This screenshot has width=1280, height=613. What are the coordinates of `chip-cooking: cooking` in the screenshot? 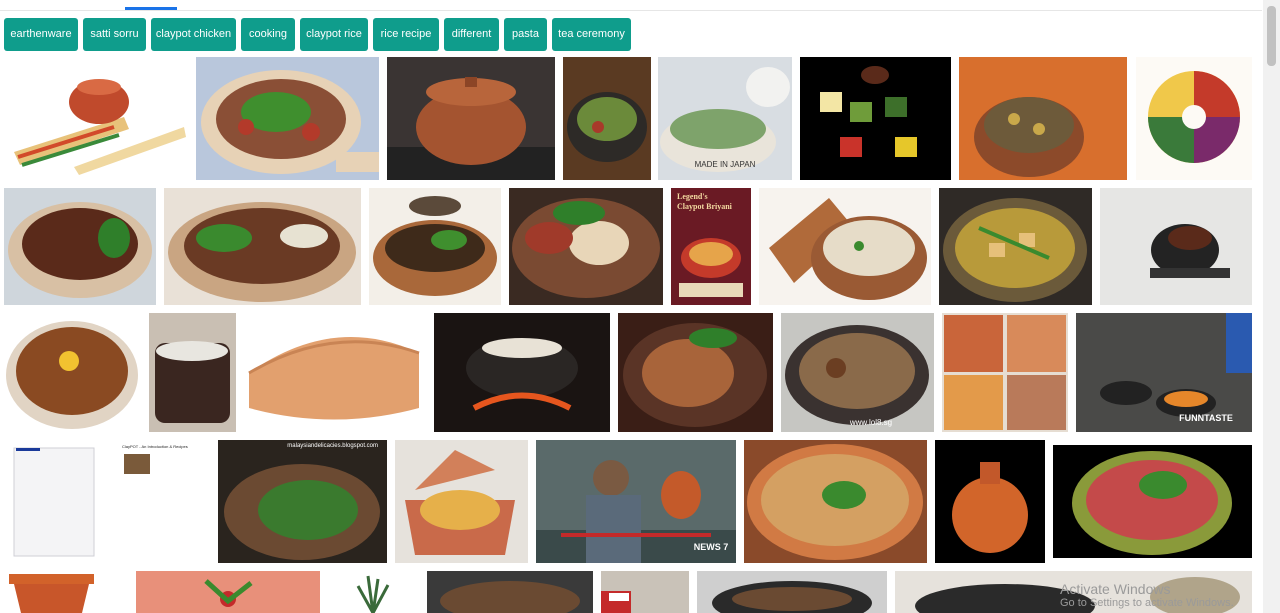 It's located at (268, 34).